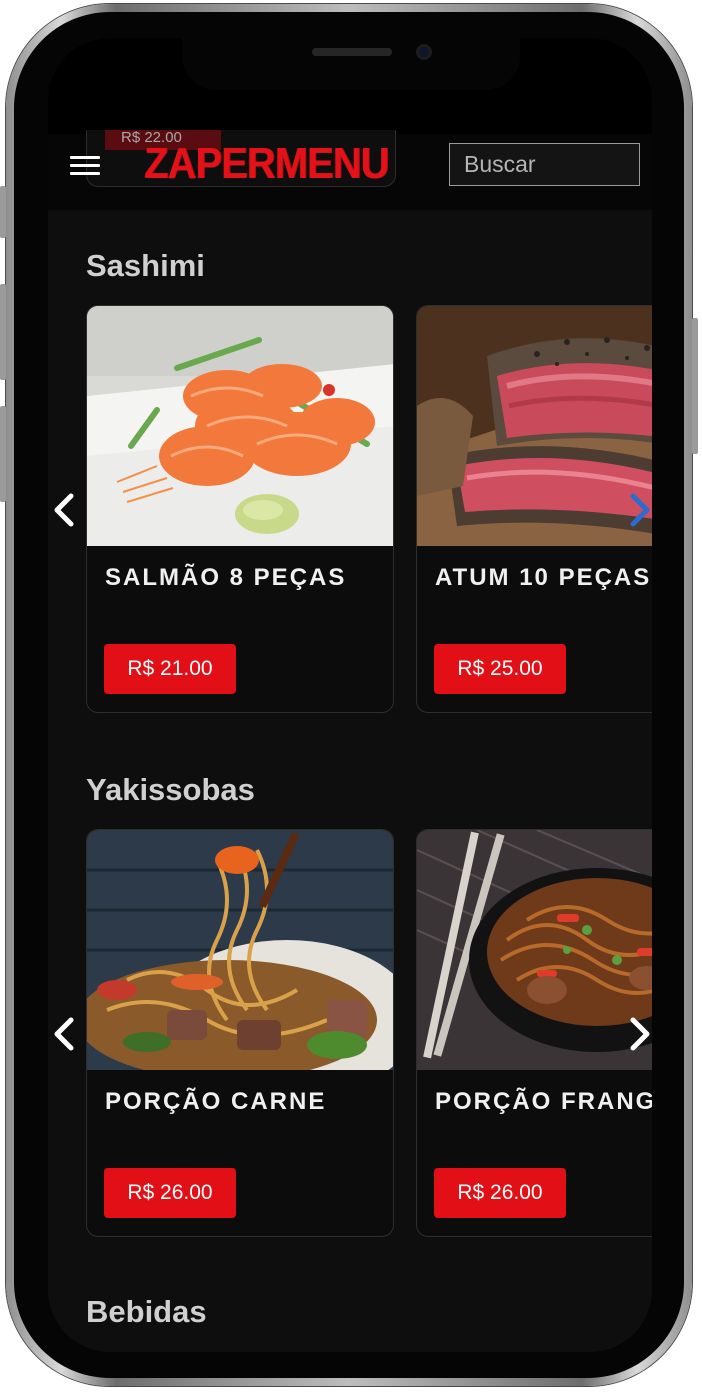 This screenshot has height=1397, width=702. Describe the element at coordinates (226, 577) in the screenshot. I see `product-name: SALMÃO 8 PEÇAS` at that location.